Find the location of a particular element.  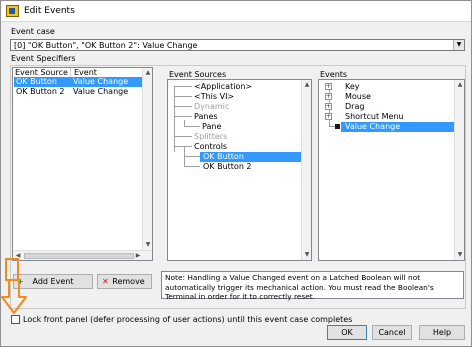

specifier-source: OK Button 2 is located at coordinates (40, 91).